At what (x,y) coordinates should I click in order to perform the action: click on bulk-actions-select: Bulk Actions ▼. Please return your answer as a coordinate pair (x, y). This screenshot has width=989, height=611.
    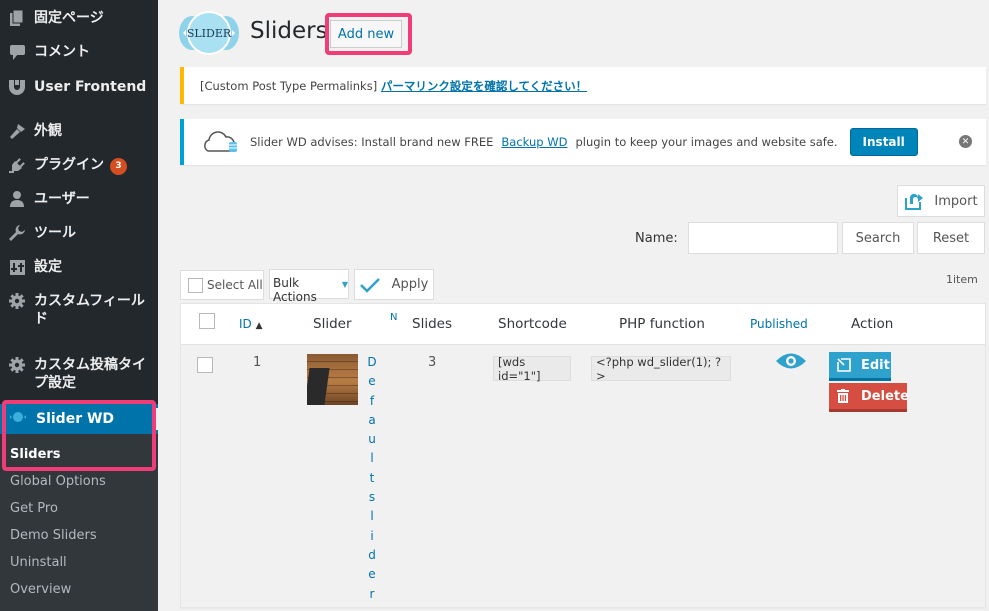
    Looking at the image, I should click on (309, 286).